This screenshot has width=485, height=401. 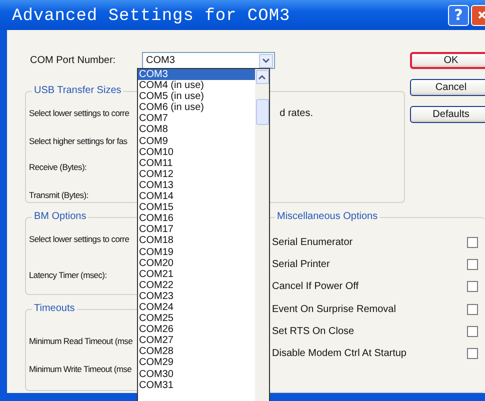 I want to click on list-item: COM14, so click(x=196, y=196).